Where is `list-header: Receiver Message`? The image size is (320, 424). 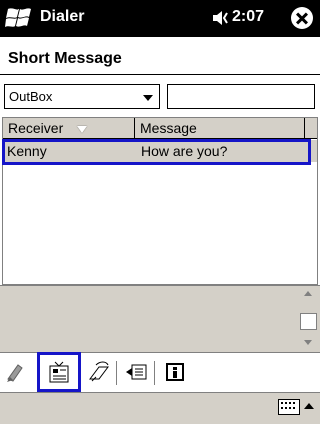
list-header: Receiver Message is located at coordinates (160, 128).